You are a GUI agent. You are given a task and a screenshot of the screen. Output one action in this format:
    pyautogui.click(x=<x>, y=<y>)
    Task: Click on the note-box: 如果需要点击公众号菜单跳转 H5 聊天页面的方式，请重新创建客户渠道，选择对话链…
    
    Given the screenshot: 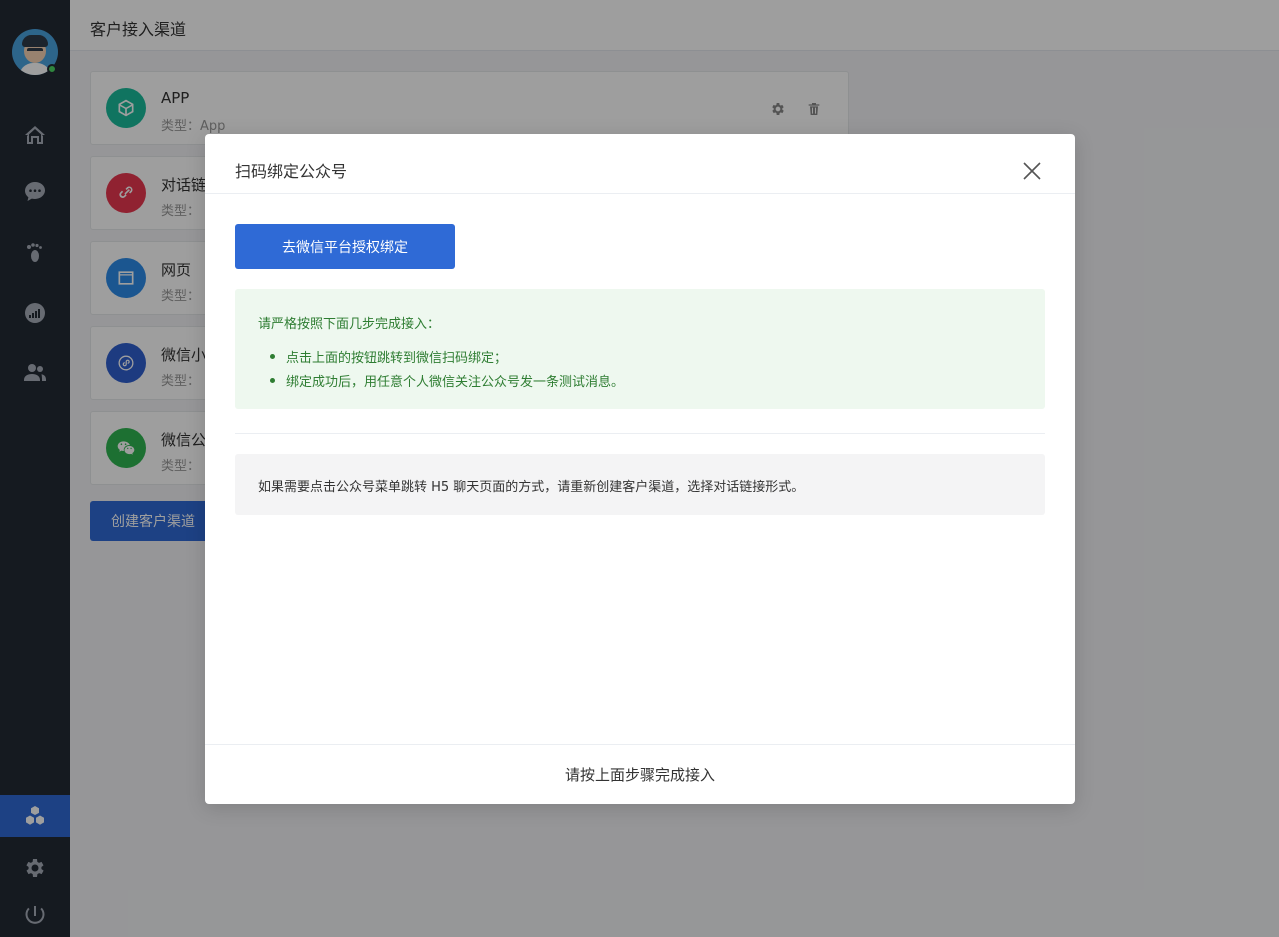 What is the action you would take?
    pyautogui.click(x=640, y=484)
    